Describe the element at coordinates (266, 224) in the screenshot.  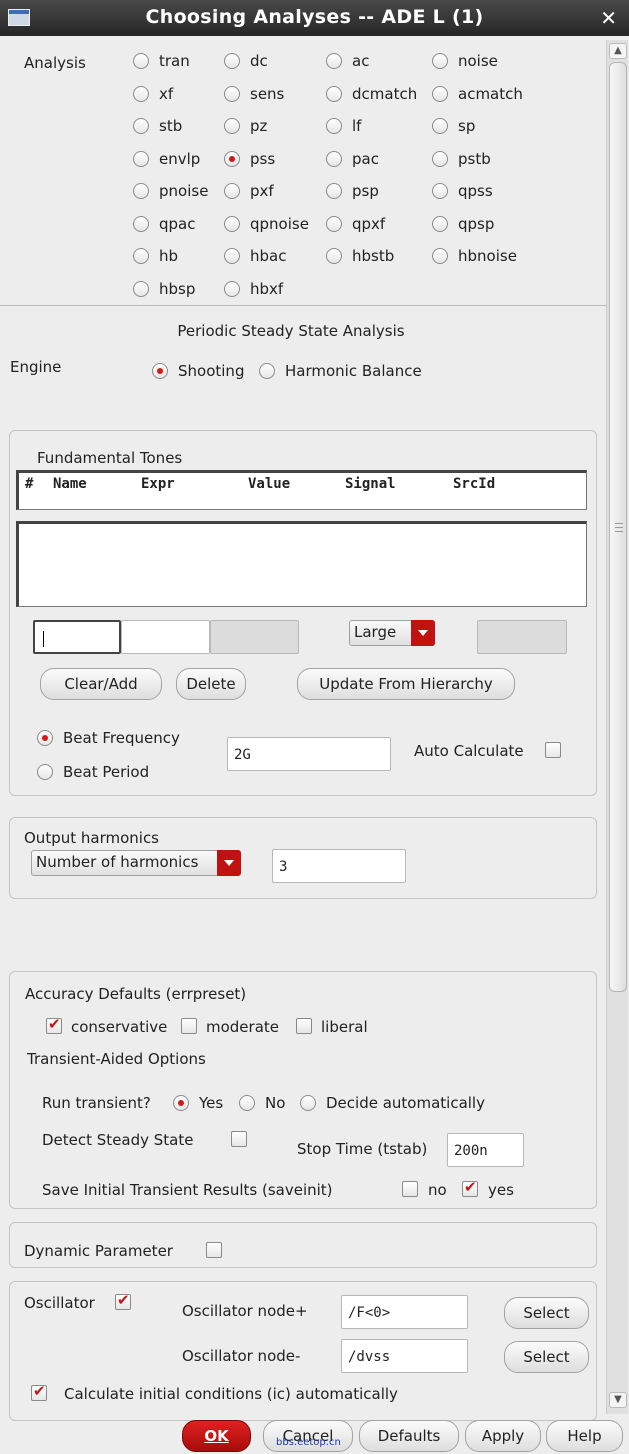
I see `analysis-radio-qpnoise: qpnoise` at that location.